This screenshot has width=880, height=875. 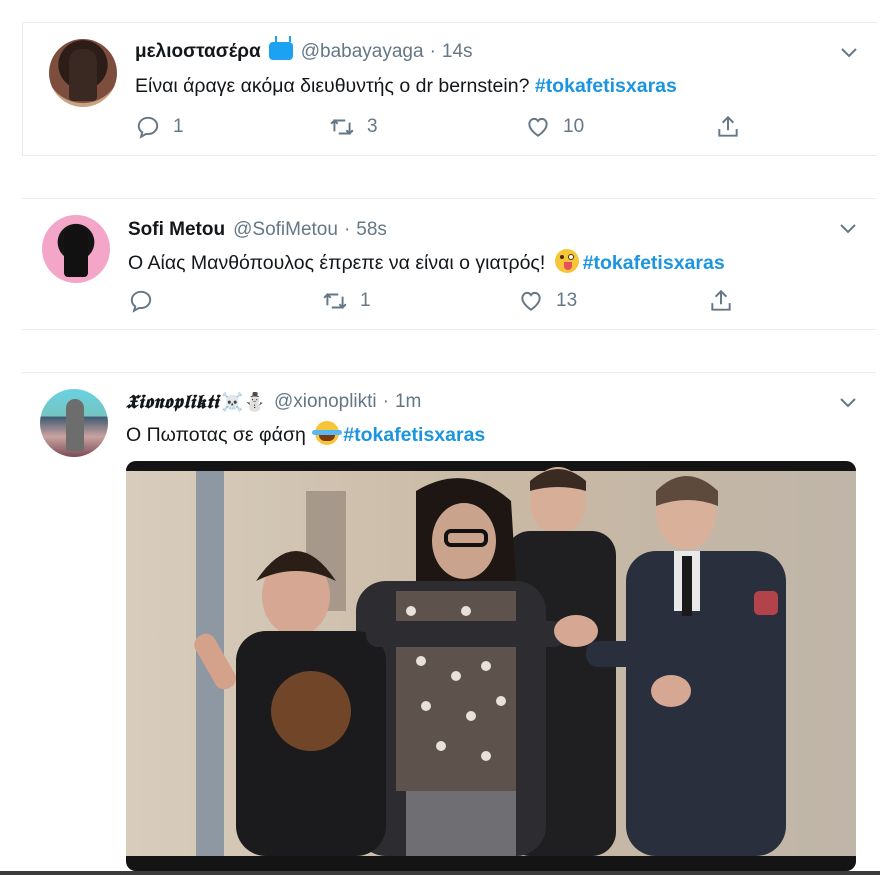 I want to click on display-name: μελιοστασέρα, so click(x=198, y=52).